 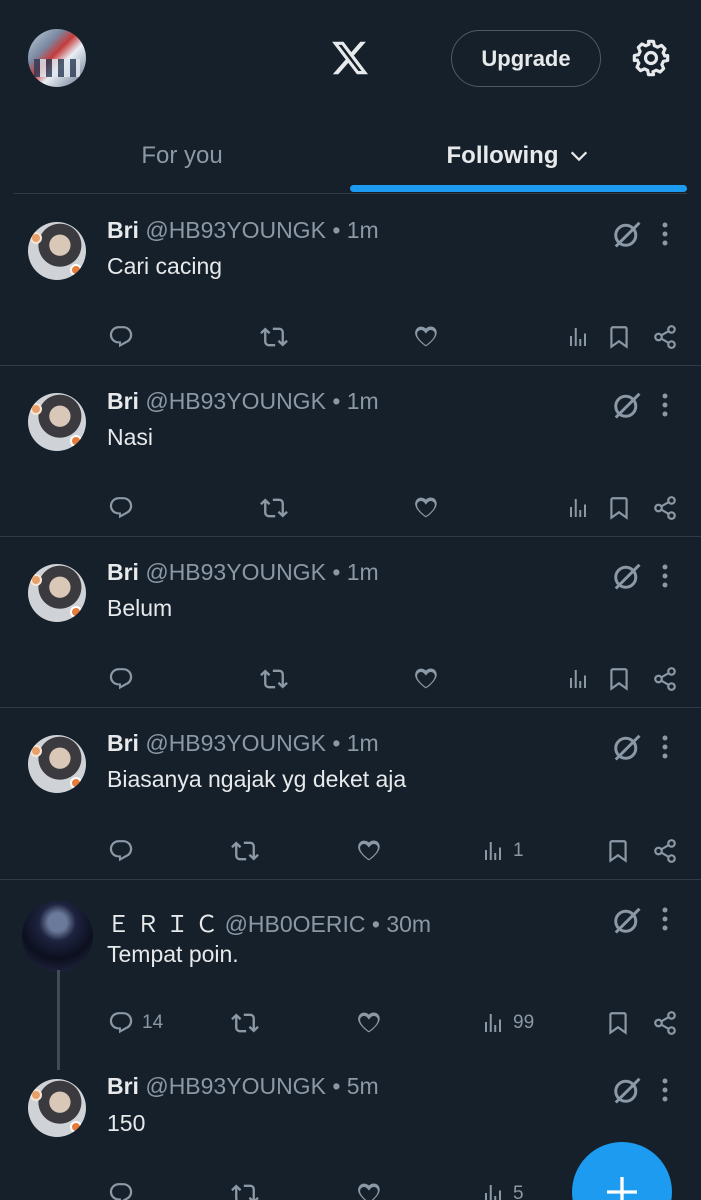 What do you see at coordinates (257, 779) in the screenshot?
I see `tweet-text: Biasanya ngajak yg deket aja` at bounding box center [257, 779].